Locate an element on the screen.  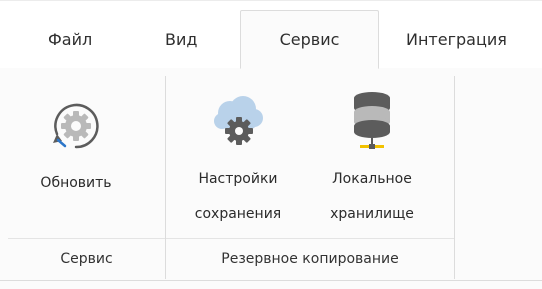
tab-file: Файл is located at coordinates (70, 39).